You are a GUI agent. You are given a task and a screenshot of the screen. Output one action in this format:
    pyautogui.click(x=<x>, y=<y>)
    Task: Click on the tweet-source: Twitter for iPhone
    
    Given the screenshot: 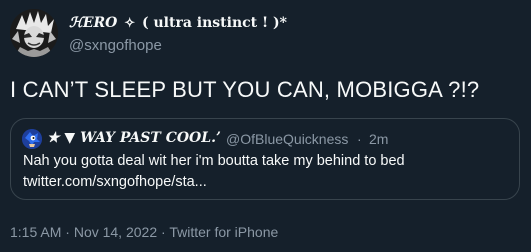 What is the action you would take?
    pyautogui.click(x=223, y=232)
    